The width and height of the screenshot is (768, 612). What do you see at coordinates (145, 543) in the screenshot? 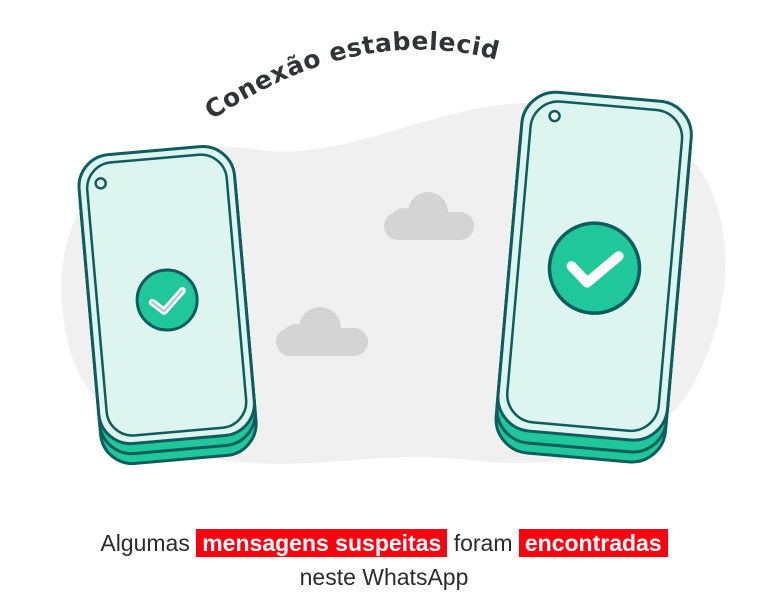
I see `caption-text-start: Algumas` at bounding box center [145, 543].